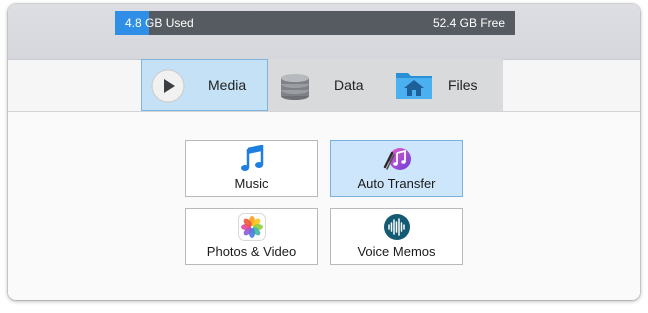 The height and width of the screenshot is (313, 648). I want to click on tab-data-label: Data, so click(349, 85).